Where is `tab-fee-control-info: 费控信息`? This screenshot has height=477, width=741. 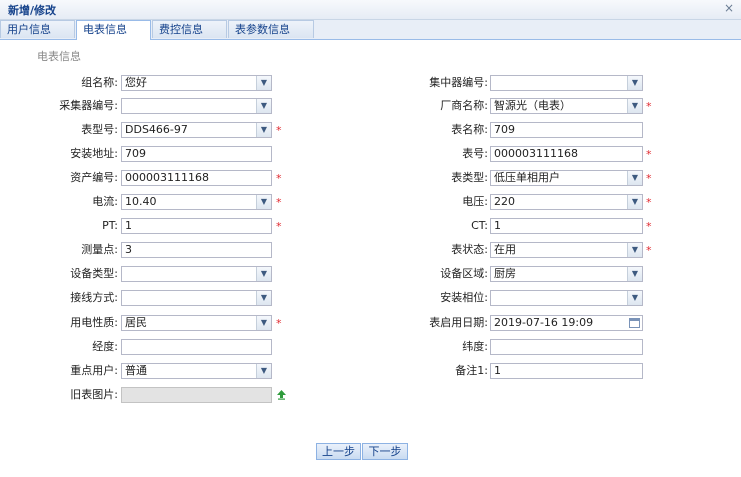 tab-fee-control-info: 费控信息 is located at coordinates (189, 29).